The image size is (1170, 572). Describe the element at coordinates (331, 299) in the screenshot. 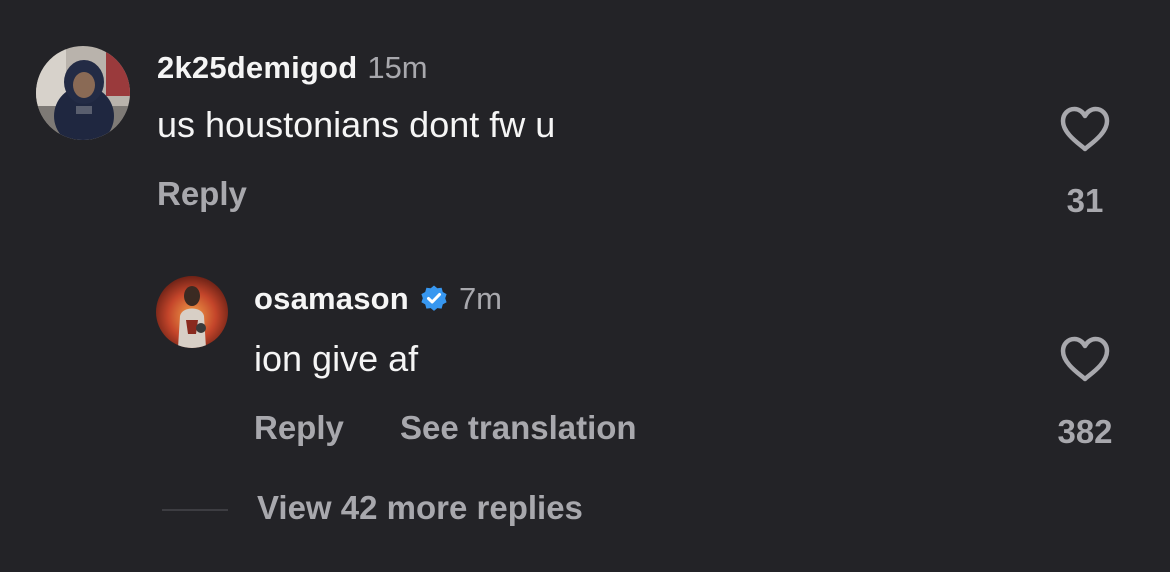

I see `username: osamason` at that location.